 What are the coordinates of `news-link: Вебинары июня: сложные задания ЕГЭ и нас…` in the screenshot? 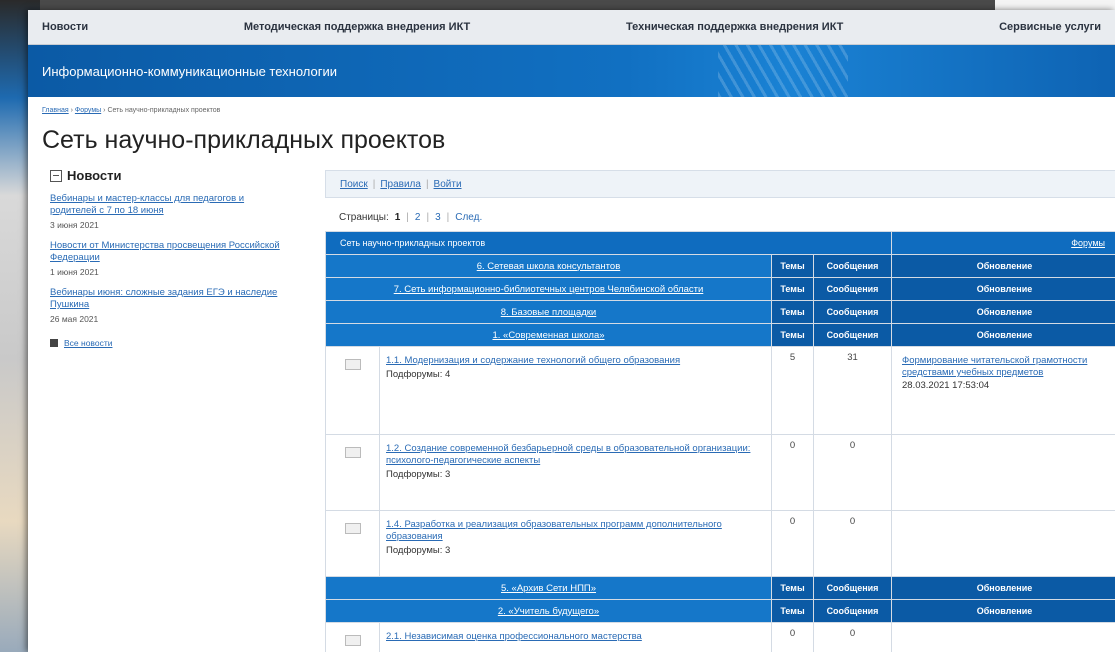 It's located at (170, 299).